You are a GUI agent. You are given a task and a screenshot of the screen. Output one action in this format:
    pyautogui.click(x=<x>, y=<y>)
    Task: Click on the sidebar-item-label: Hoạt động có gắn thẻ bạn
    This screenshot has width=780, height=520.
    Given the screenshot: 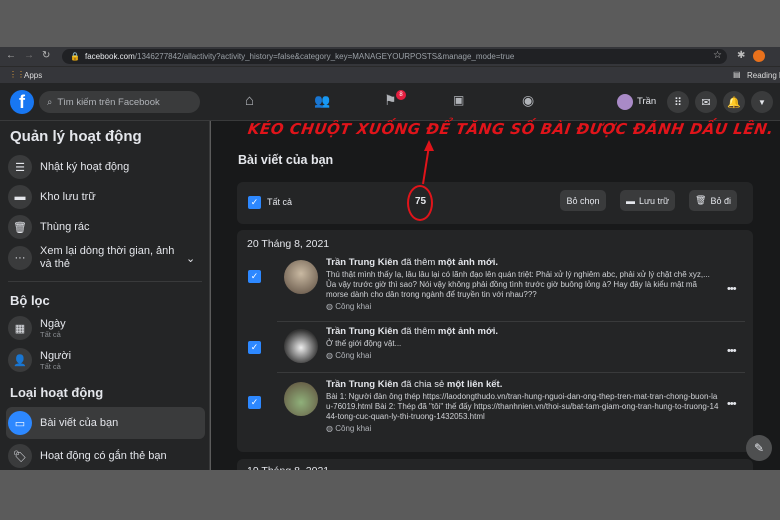 What is the action you would take?
    pyautogui.click(x=103, y=456)
    